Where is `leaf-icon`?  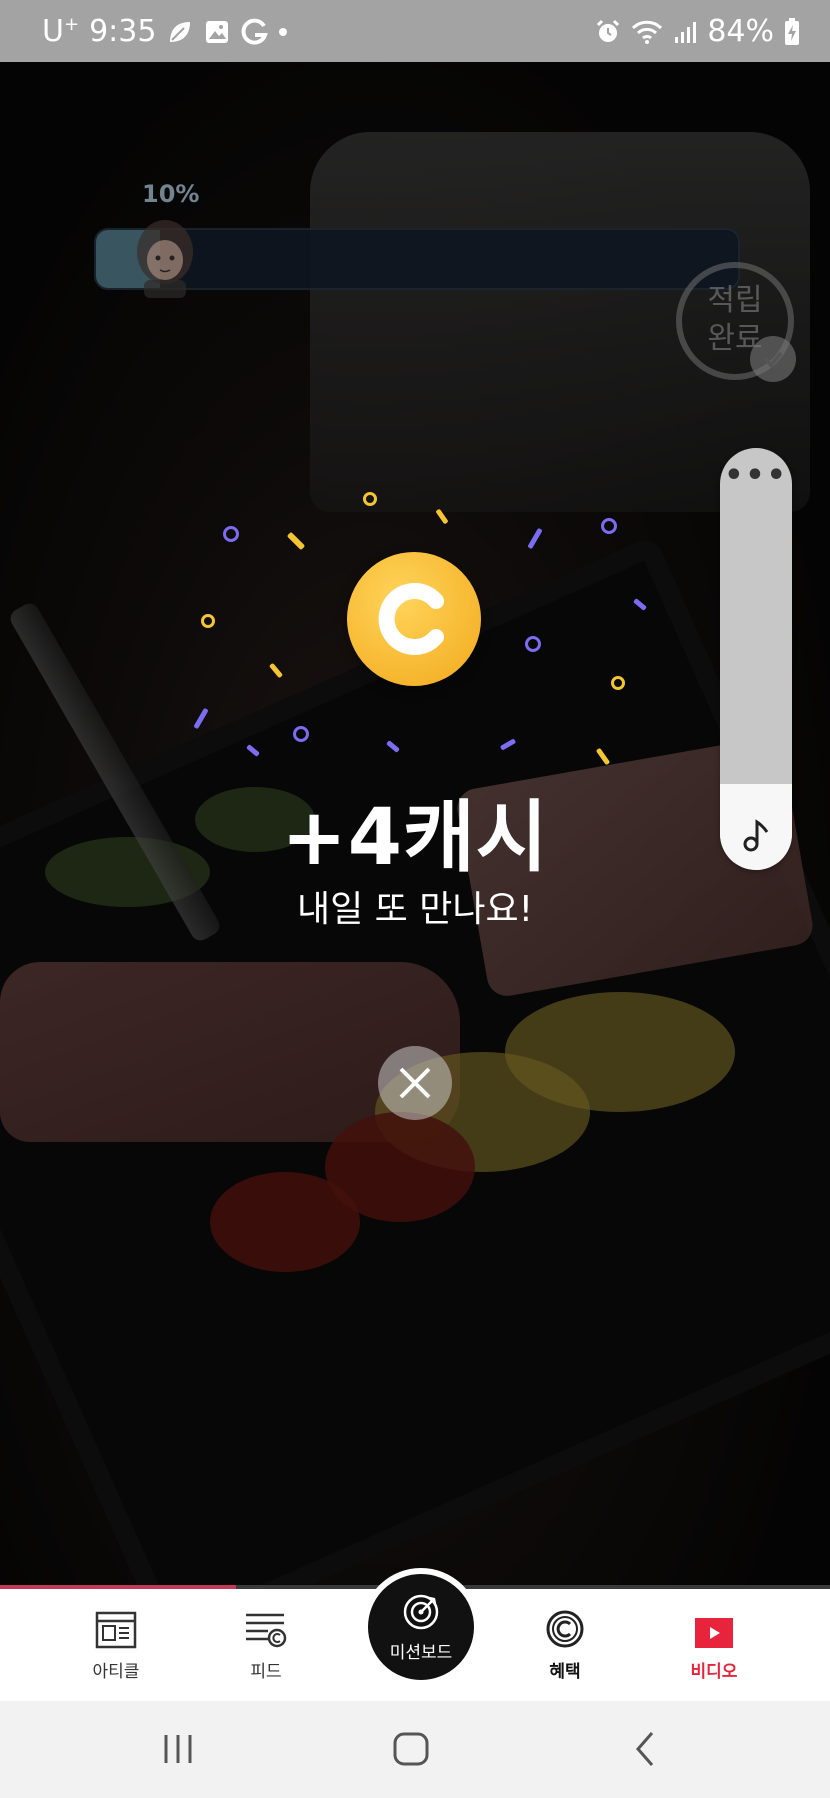 leaf-icon is located at coordinates (180, 31).